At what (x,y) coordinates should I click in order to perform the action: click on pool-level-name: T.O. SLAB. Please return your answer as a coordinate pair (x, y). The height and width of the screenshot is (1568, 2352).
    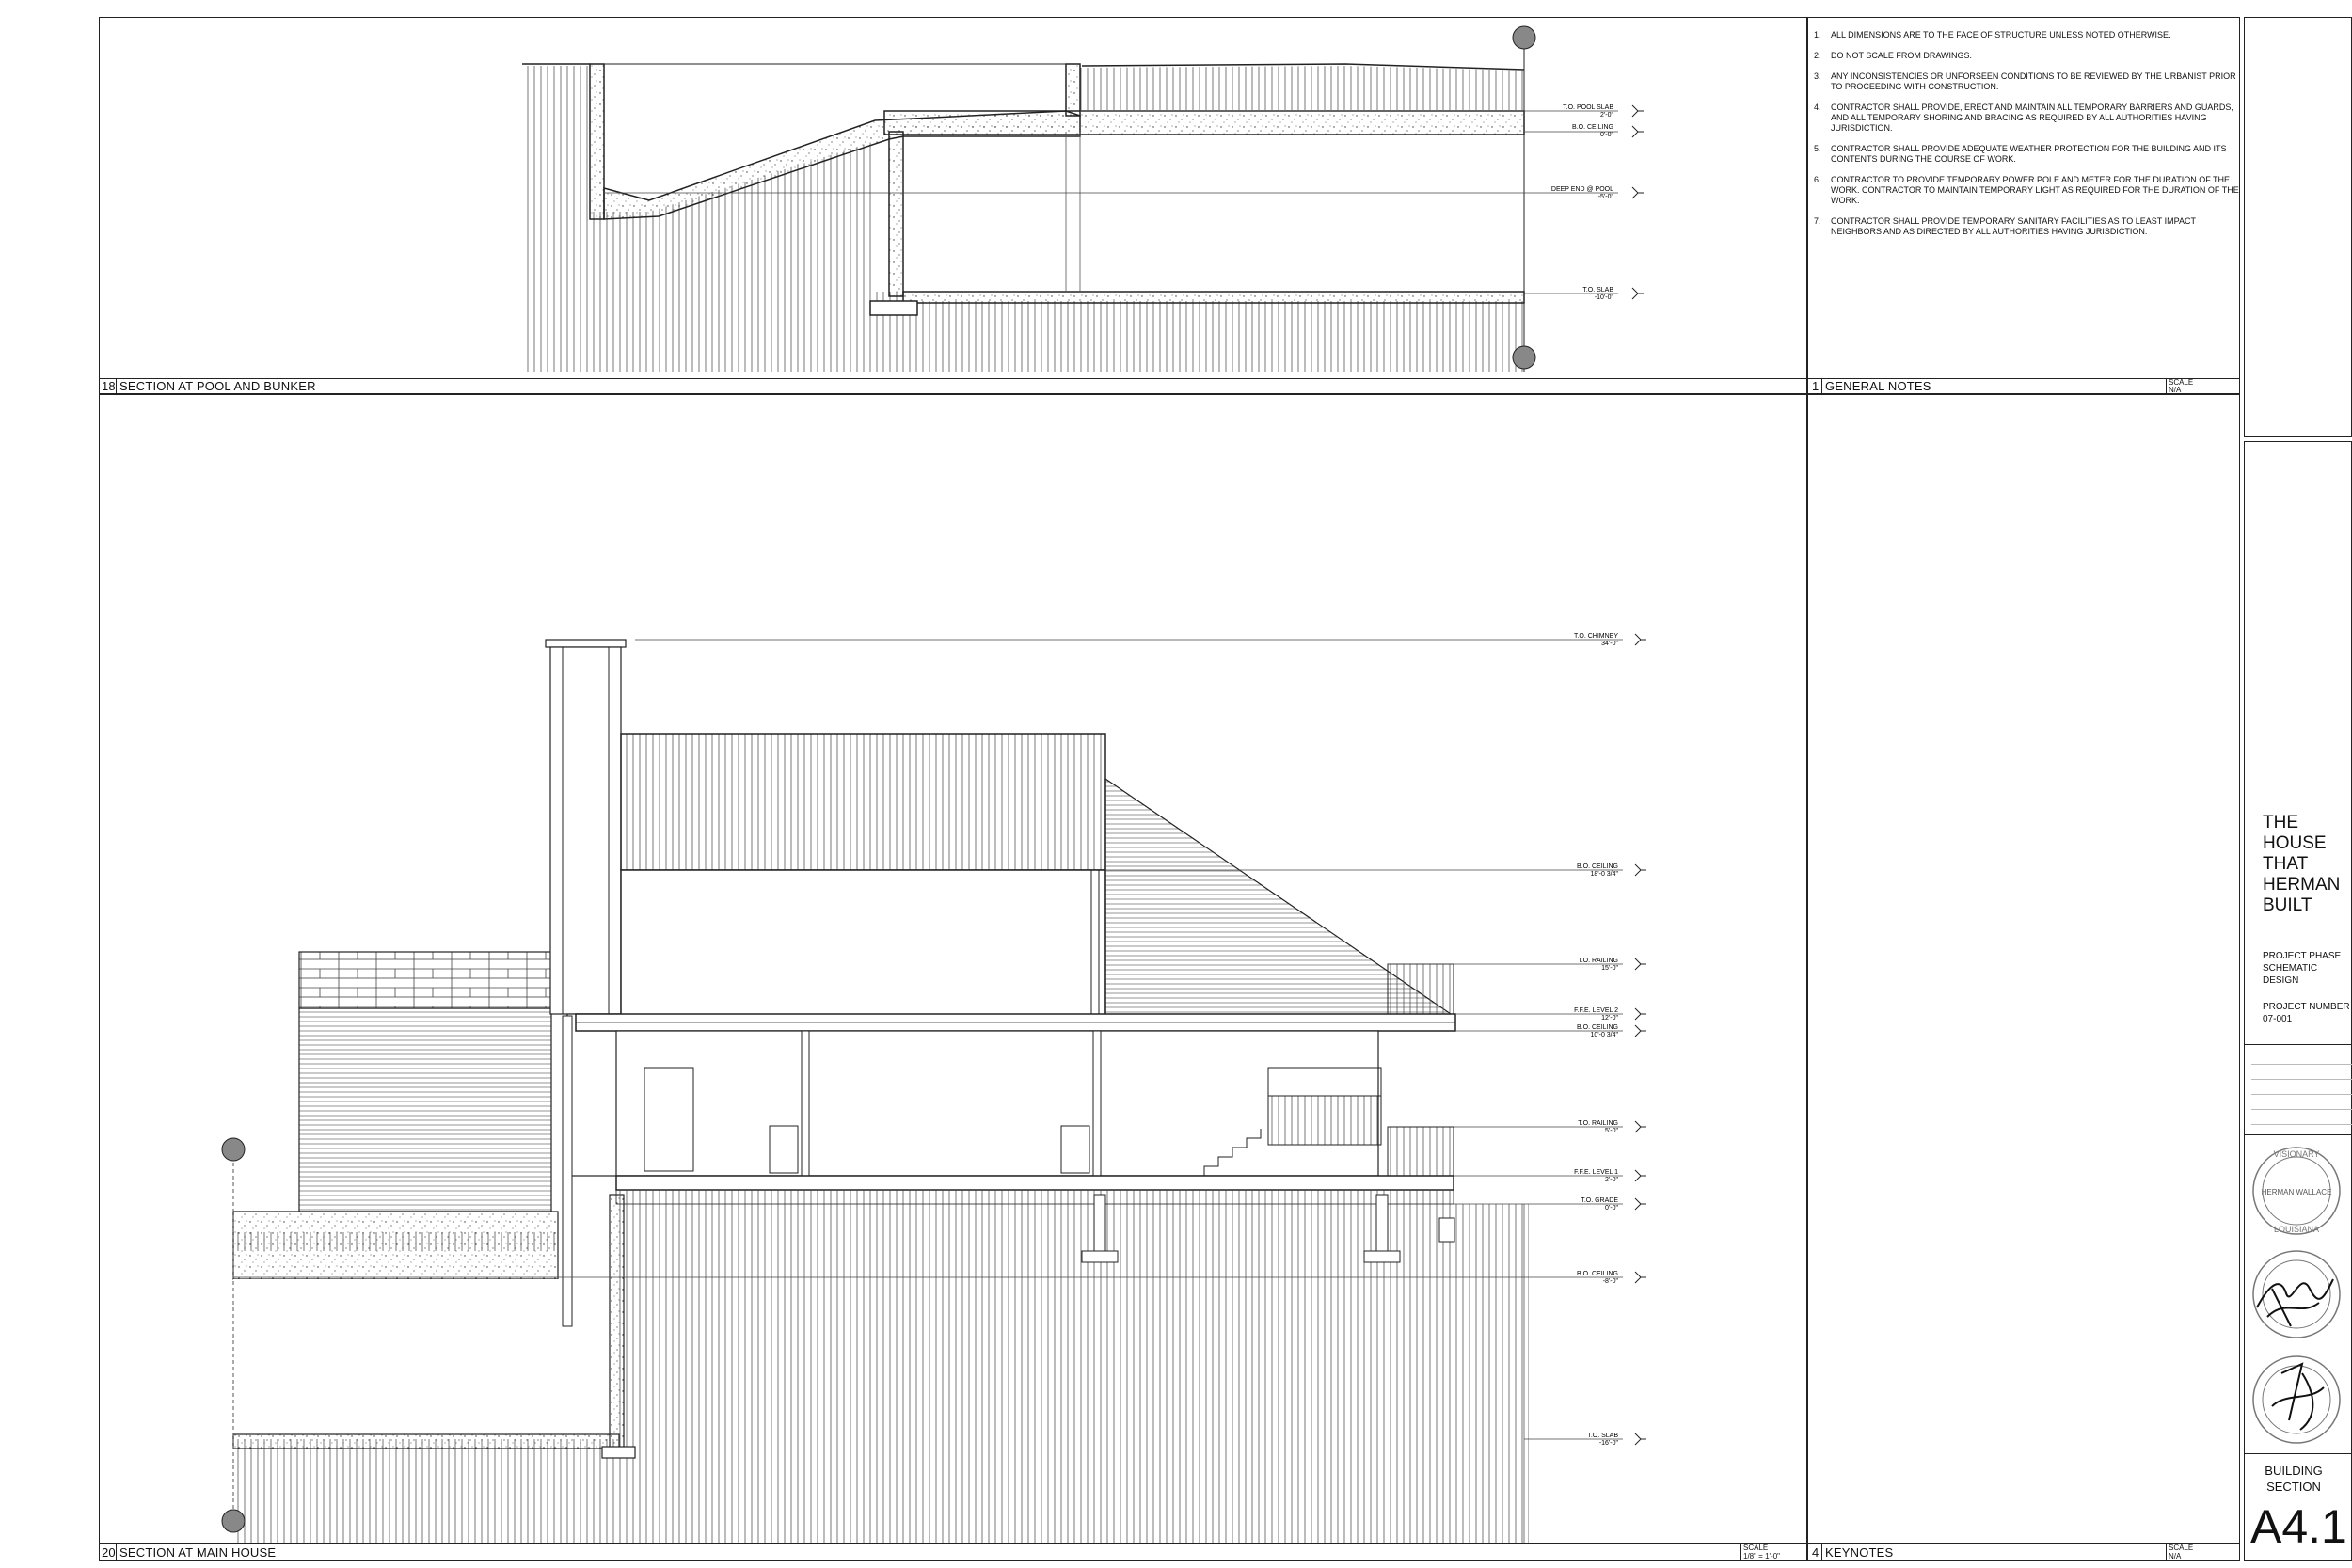
    Looking at the image, I should click on (1597, 290).